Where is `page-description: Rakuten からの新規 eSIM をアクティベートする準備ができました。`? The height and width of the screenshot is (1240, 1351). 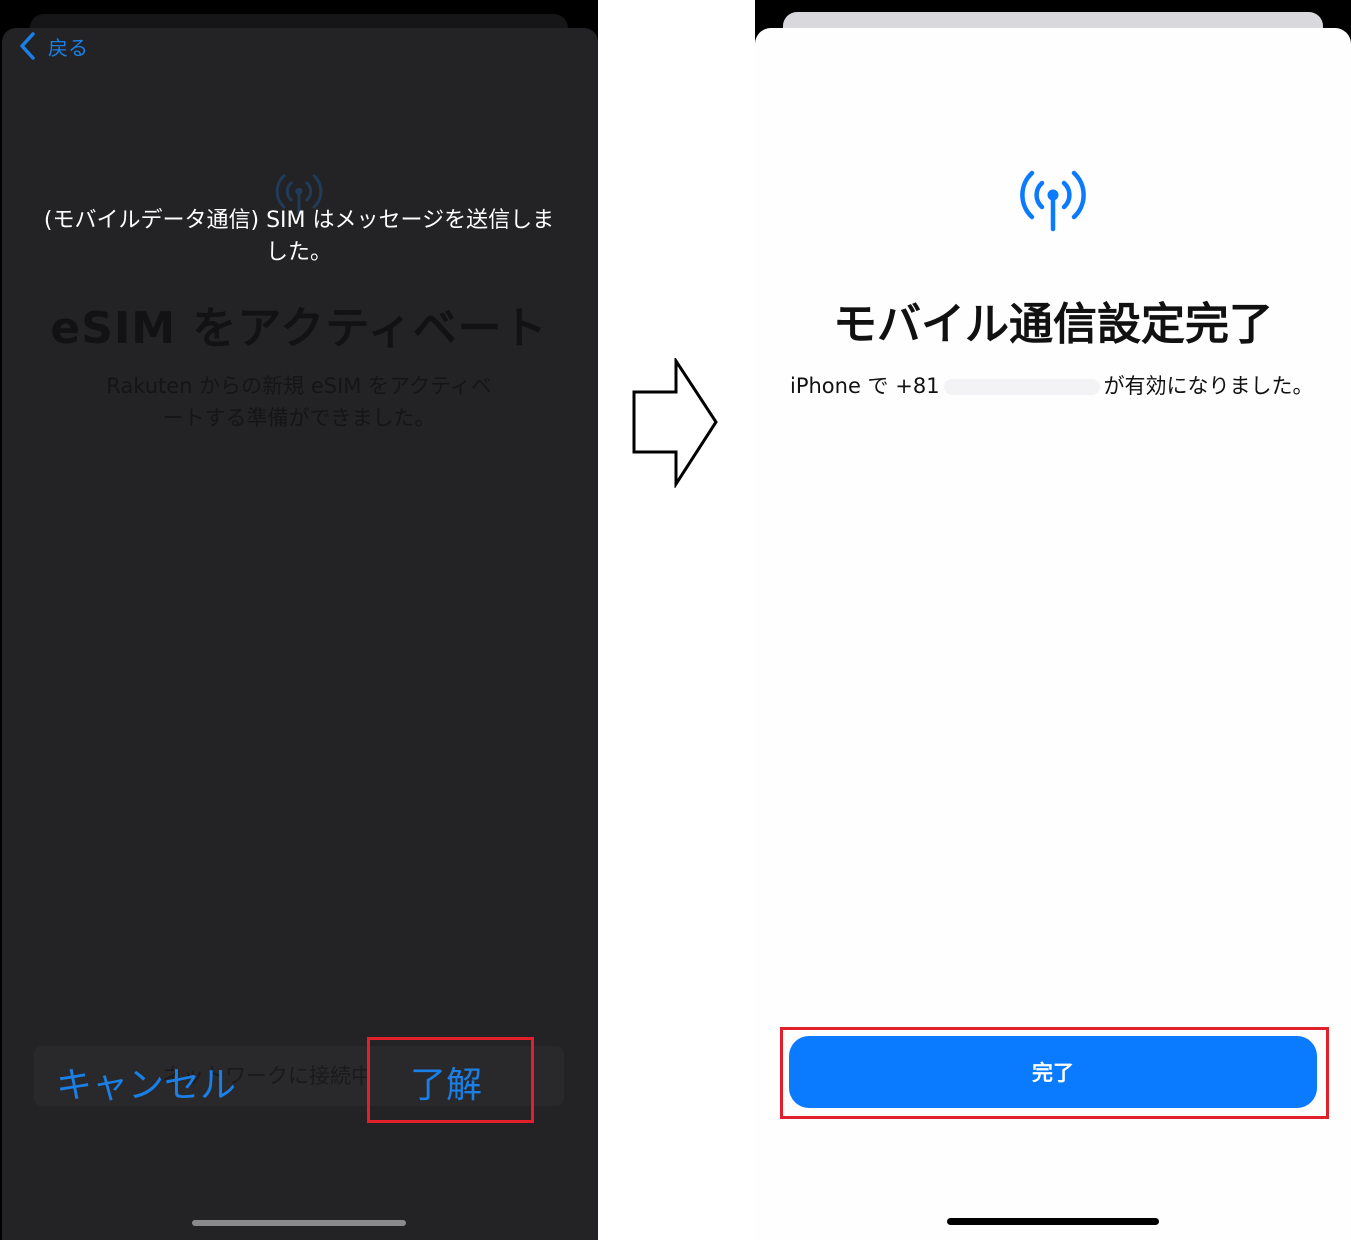
page-description: Rakuten からの新規 eSIM をアクティベートする準備ができました。 is located at coordinates (299, 402).